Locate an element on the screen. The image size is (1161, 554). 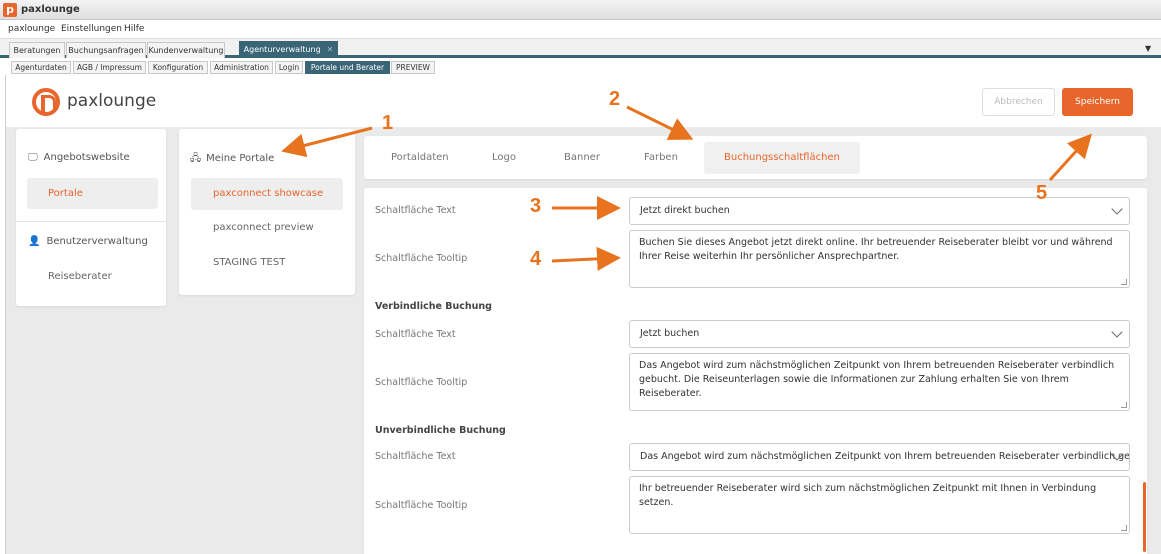
label-button-tooltip-2: Schaltfläche Tooltip is located at coordinates (421, 382).